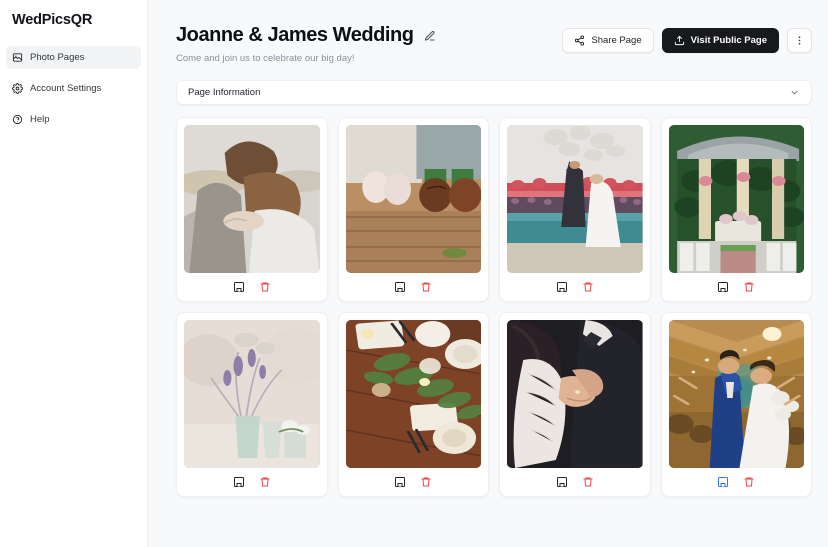 This screenshot has width=828, height=547. Describe the element at coordinates (52, 20) in the screenshot. I see `app-brand: WedPicsQR` at that location.